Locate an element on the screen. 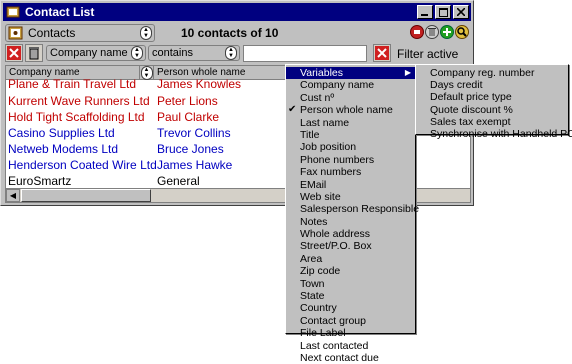  menu-item: Next contact due is located at coordinates (350, 358).